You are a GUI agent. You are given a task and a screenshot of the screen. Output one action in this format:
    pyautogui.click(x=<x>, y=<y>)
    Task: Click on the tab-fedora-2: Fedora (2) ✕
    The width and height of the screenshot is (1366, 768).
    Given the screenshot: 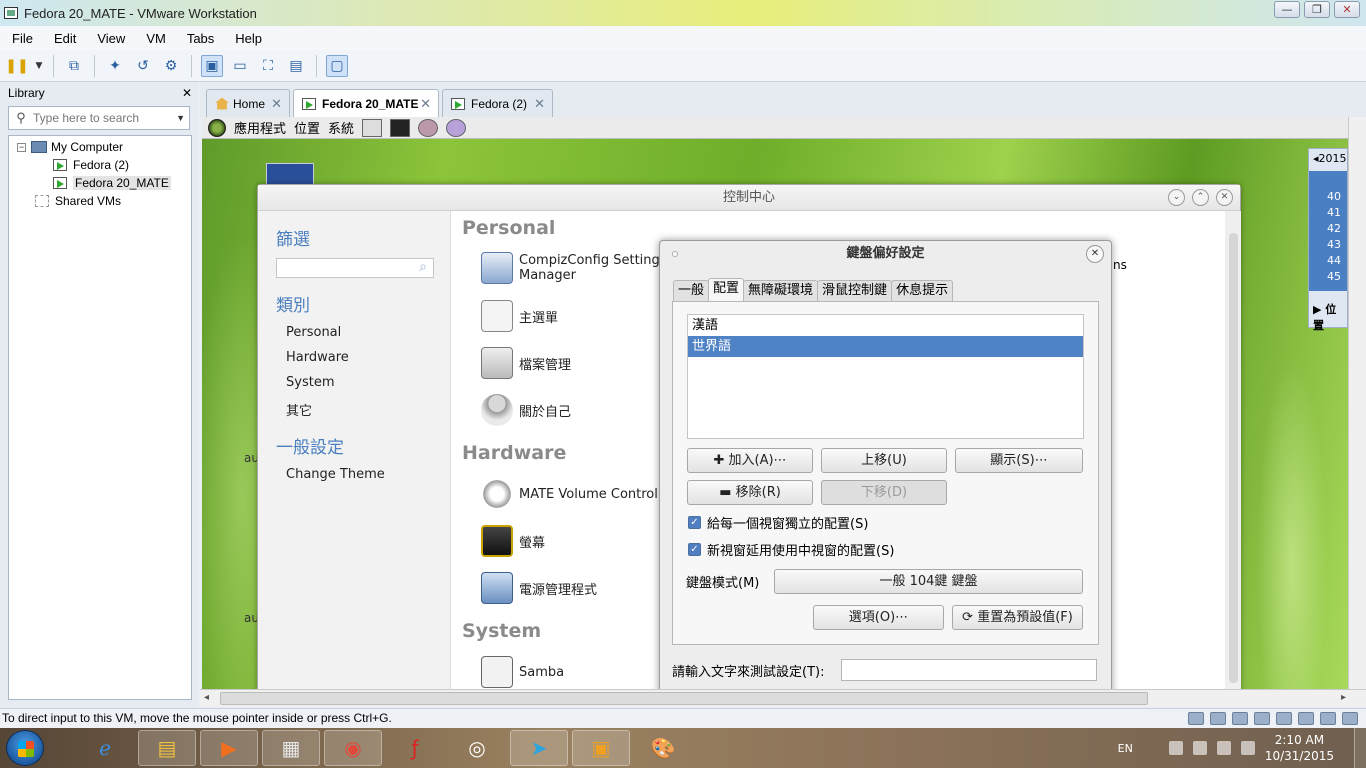 What is the action you would take?
    pyautogui.click(x=497, y=103)
    